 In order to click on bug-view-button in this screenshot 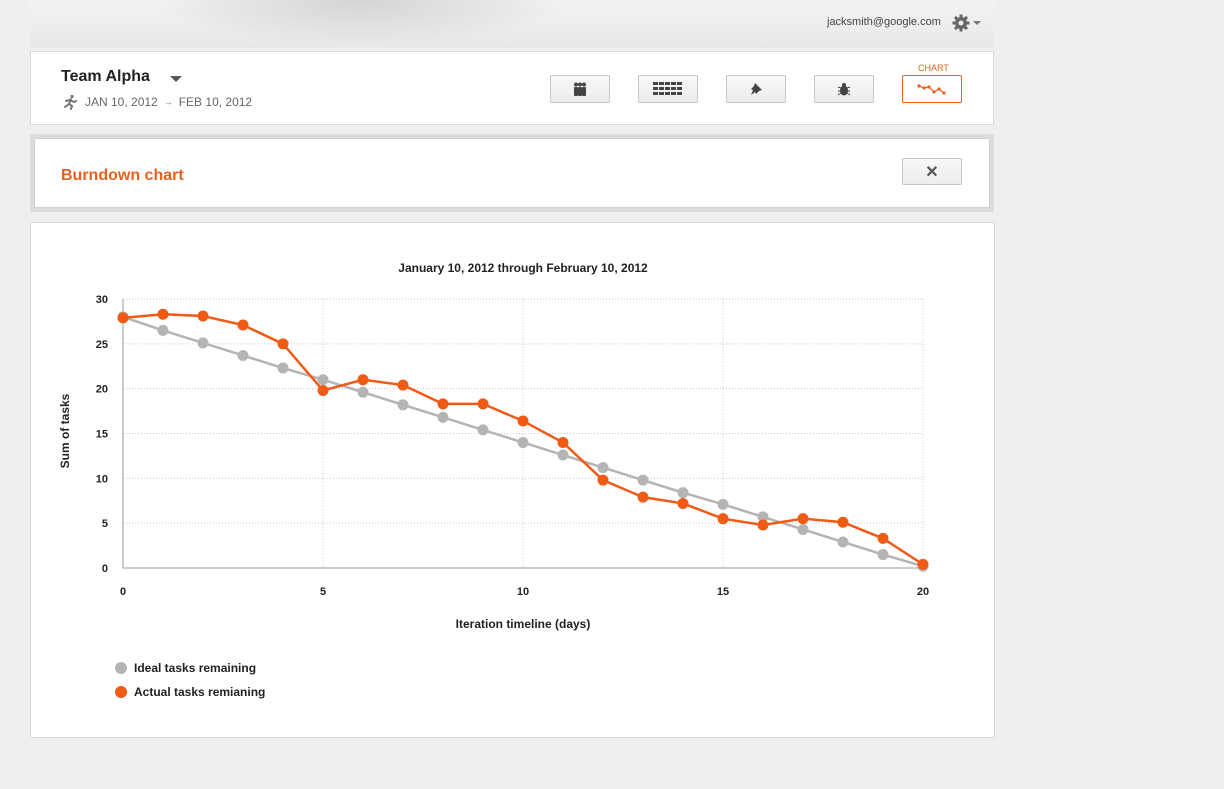, I will do `click(844, 89)`.